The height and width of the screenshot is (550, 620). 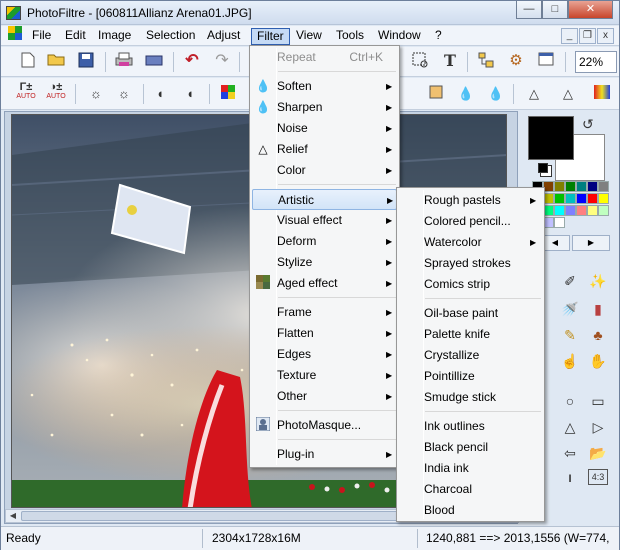 I want to click on menu-item-flatten: Flatten ▶, so click(x=324, y=333).